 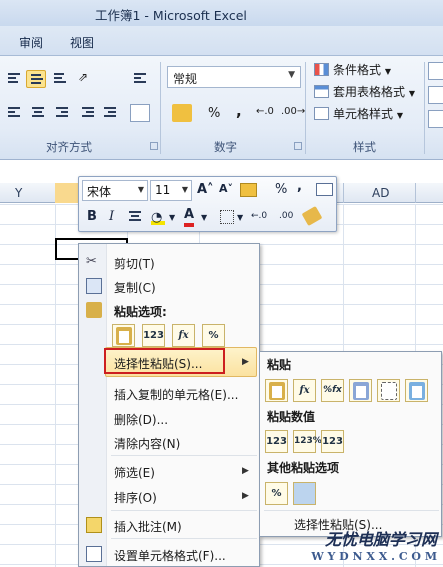 I want to click on orientation-button: ⇗, so click(x=88, y=79).